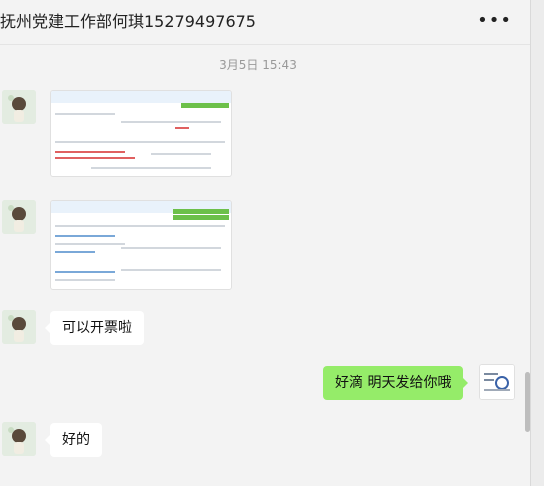  What do you see at coordinates (537, 243) in the screenshot?
I see `window-edge` at bounding box center [537, 243].